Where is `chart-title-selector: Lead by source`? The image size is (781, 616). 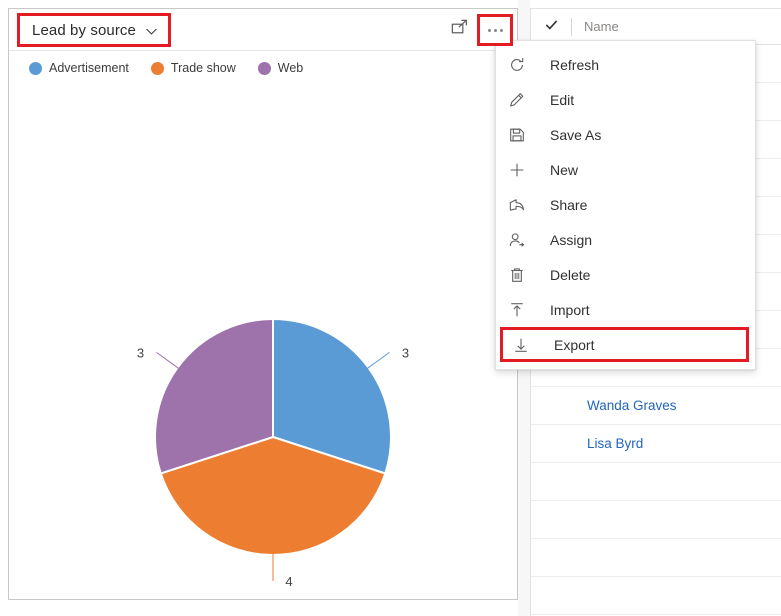 chart-title-selector: Lead by source is located at coordinates (94, 30).